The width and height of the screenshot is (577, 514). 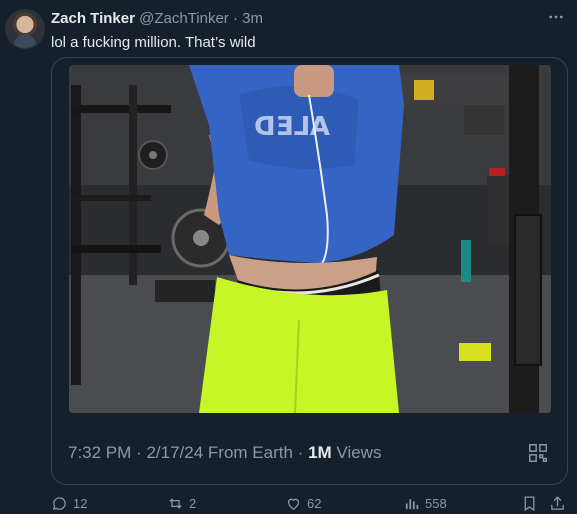 I want to click on tweet-header: Zach Tinker @ZachTinker · 3m, so click(x=157, y=18).